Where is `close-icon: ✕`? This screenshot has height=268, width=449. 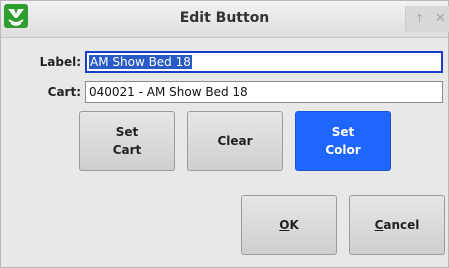 close-icon: ✕ is located at coordinates (440, 19).